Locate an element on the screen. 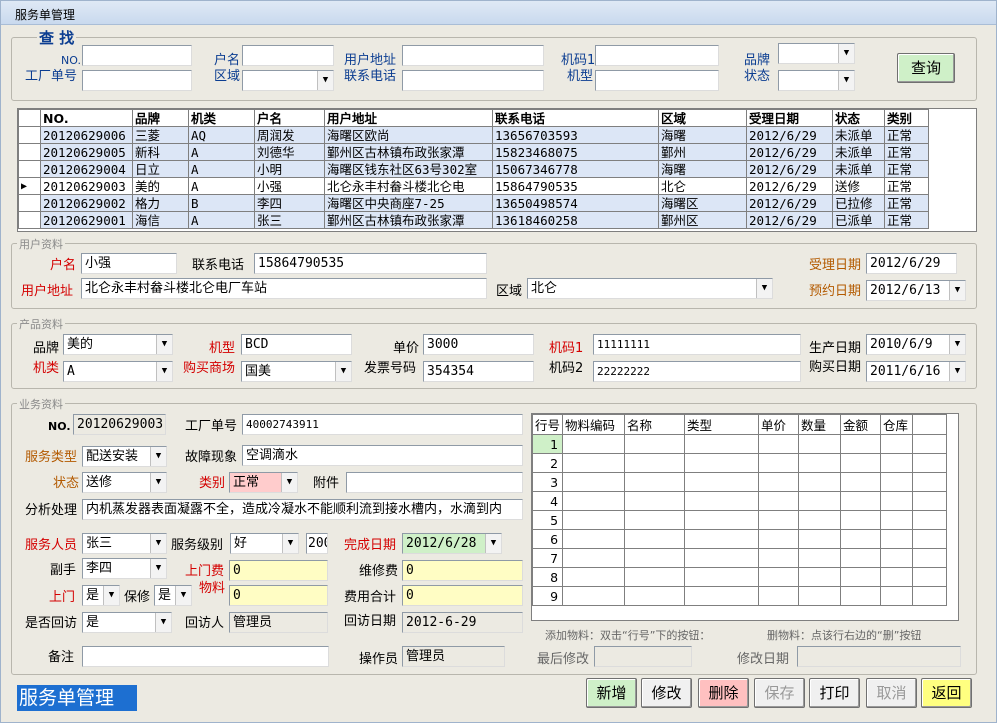 Image resolution: width=997 pixels, height=723 pixels. grid-cell: 13650498574 is located at coordinates (575, 203).